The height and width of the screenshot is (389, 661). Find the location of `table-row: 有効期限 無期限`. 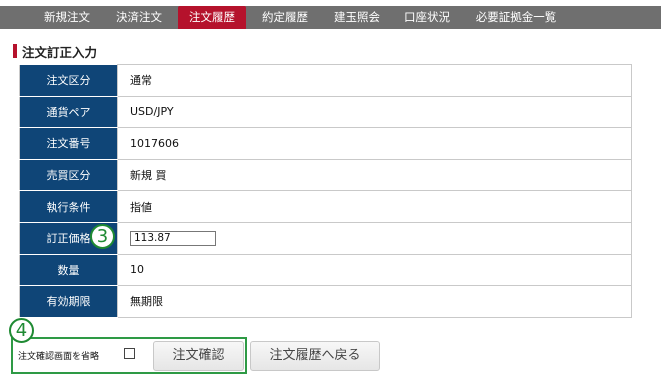

table-row: 有効期限 無期限 is located at coordinates (325, 301).